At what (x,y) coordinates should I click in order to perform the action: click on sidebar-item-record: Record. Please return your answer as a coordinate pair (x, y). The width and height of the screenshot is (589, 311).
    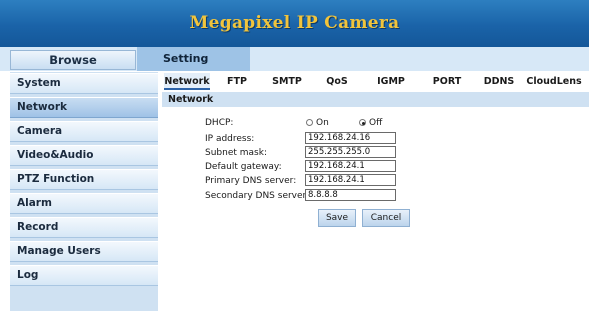
    Looking at the image, I should click on (84, 227).